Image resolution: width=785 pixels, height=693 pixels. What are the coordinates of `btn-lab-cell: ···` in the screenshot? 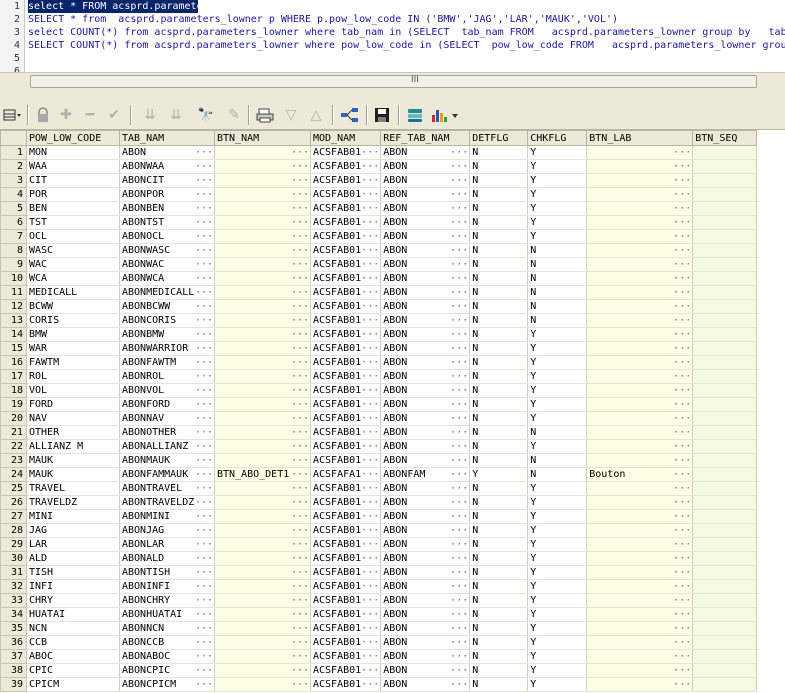 It's located at (640, 152).